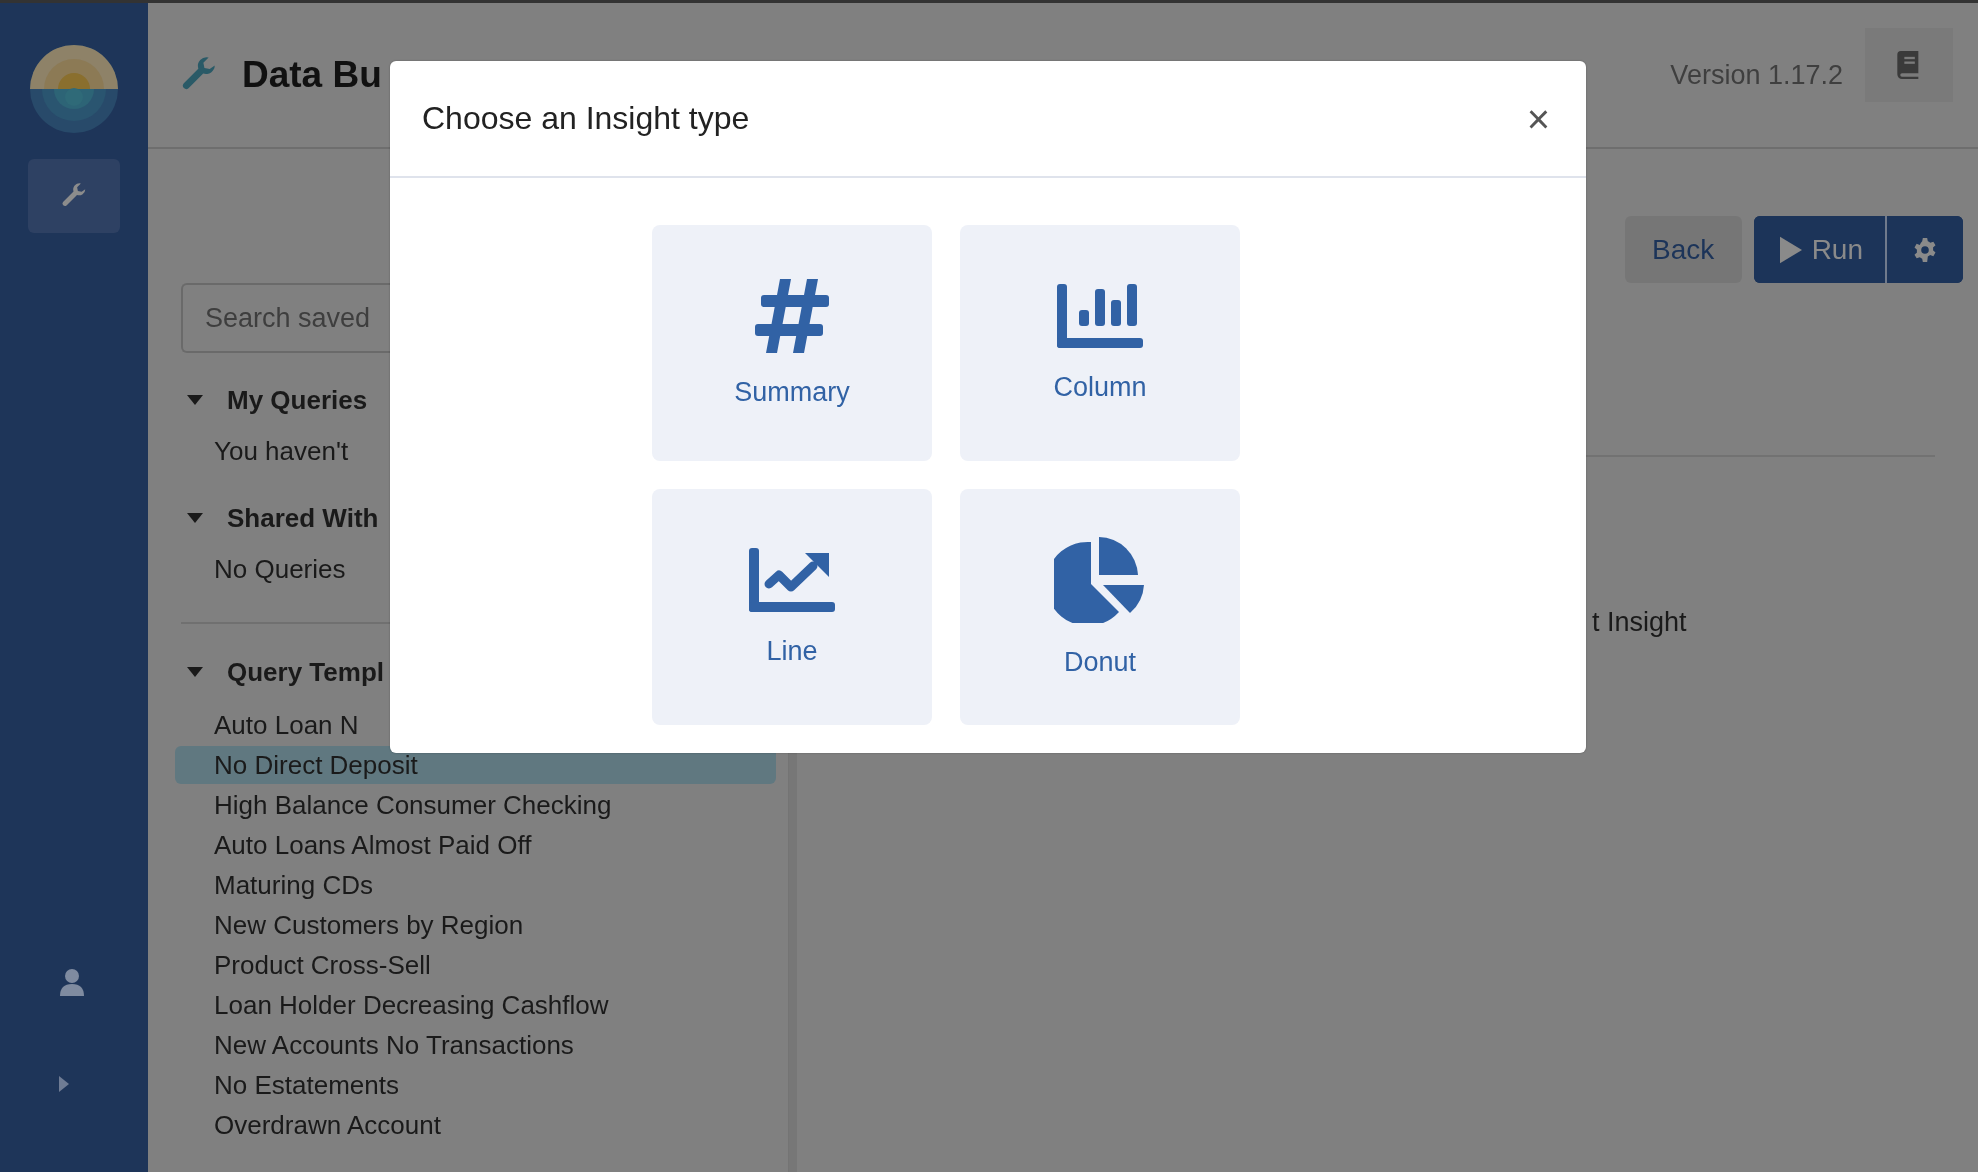 This screenshot has width=1978, height=1172. What do you see at coordinates (1640, 622) in the screenshot?
I see `insight-text: t Insight` at bounding box center [1640, 622].